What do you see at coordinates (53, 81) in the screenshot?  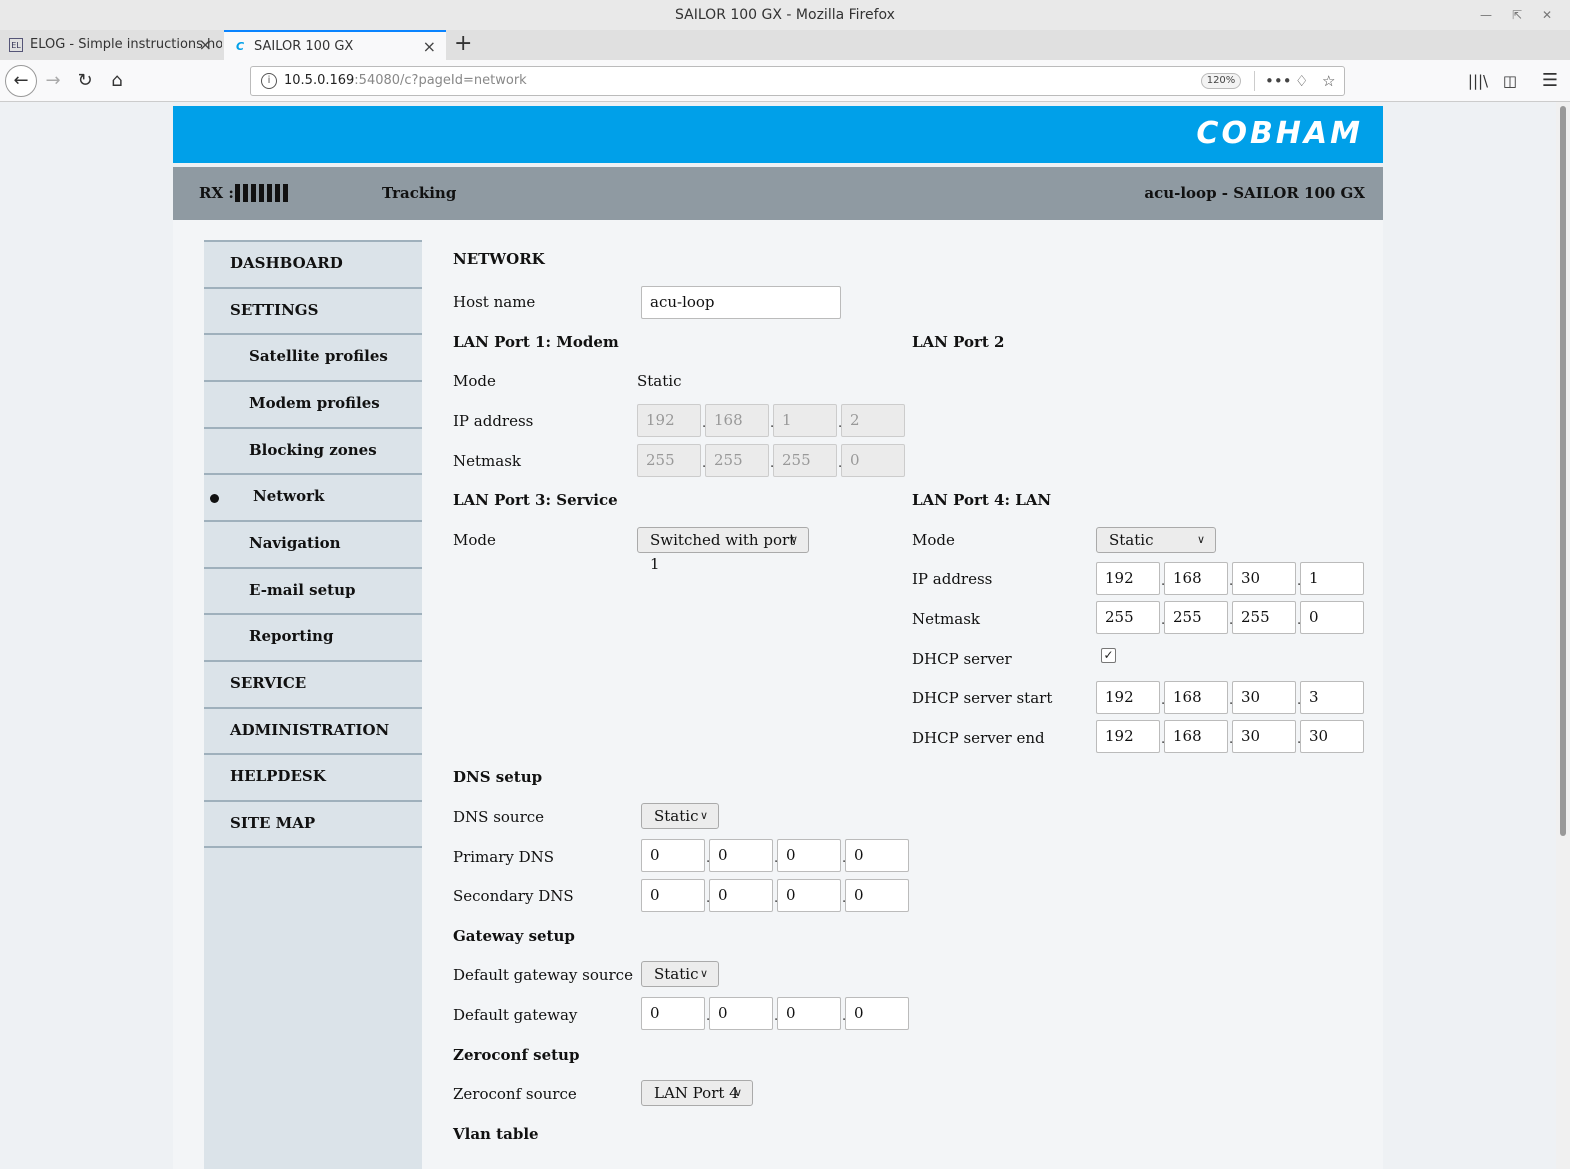 I see `forward-arrow-icon: →` at bounding box center [53, 81].